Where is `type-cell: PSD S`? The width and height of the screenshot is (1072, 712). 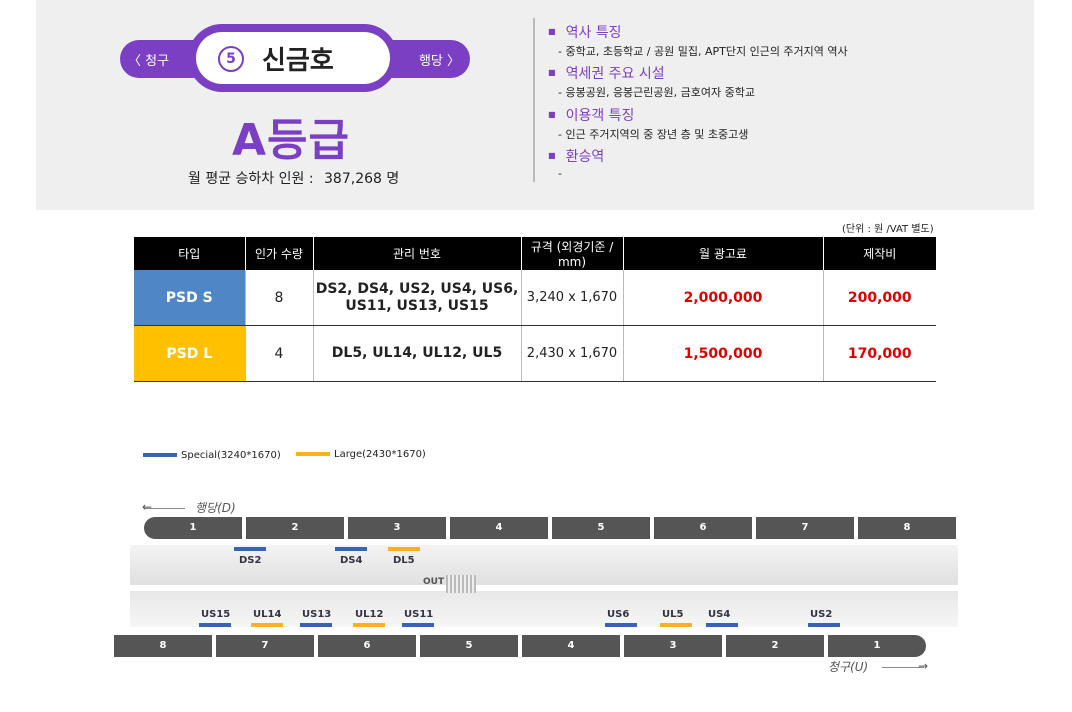 type-cell: PSD S is located at coordinates (190, 298).